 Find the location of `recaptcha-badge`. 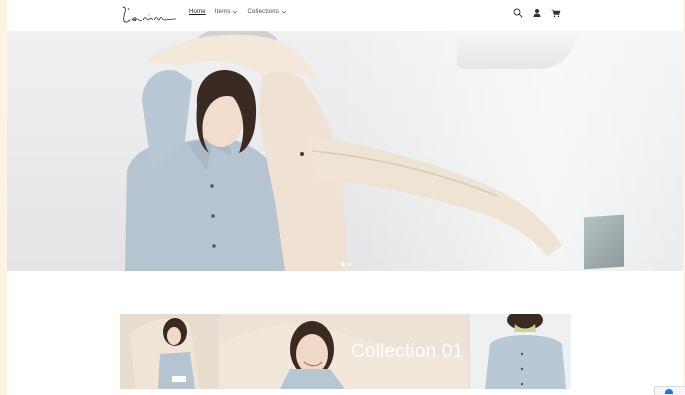

recaptcha-badge is located at coordinates (669, 390).